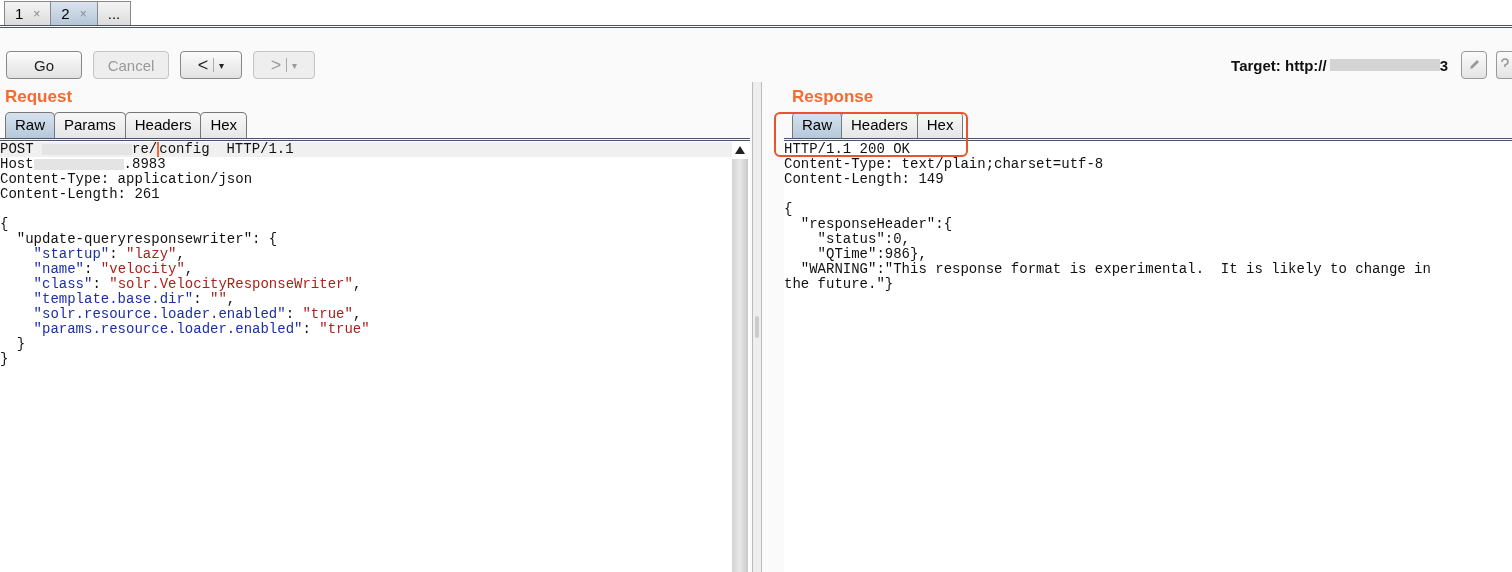 This screenshot has height=572, width=1512. Describe the element at coordinates (144, 164) in the screenshot. I see `code-text: .8983` at that location.